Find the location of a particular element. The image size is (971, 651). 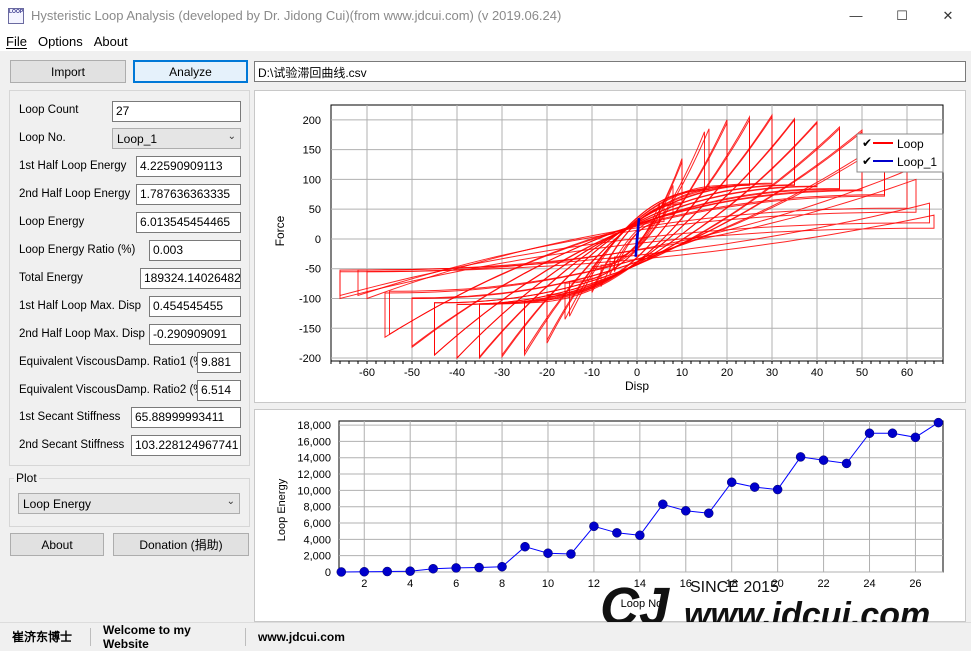

y-tick-label: 6,000 is located at coordinates (317, 524).